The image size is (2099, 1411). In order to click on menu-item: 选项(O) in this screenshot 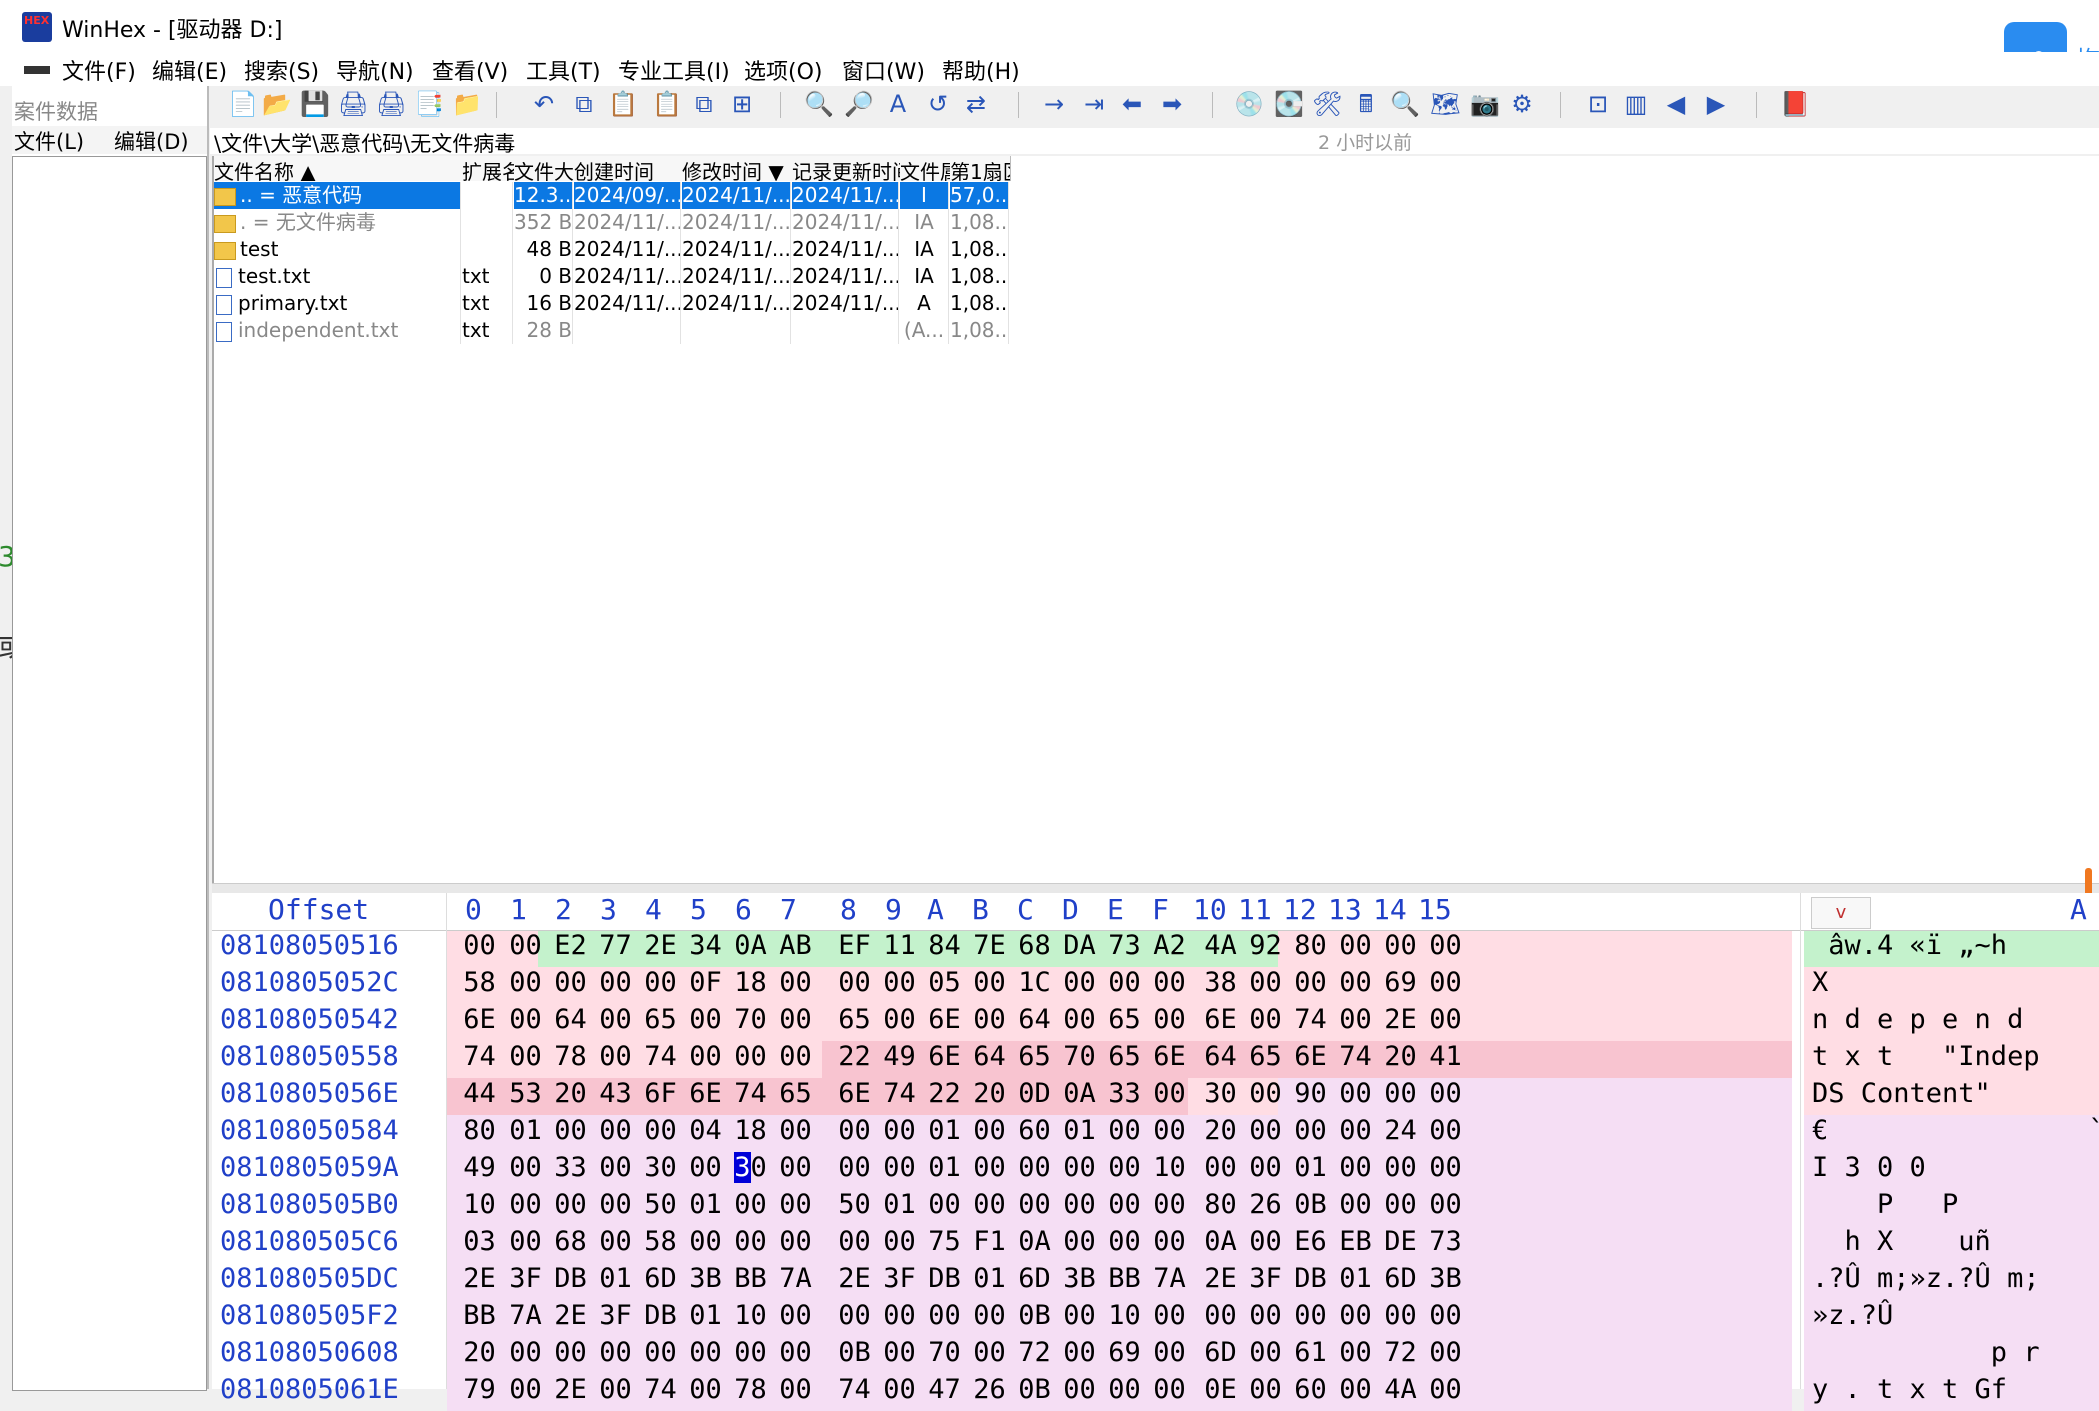, I will do `click(783, 70)`.